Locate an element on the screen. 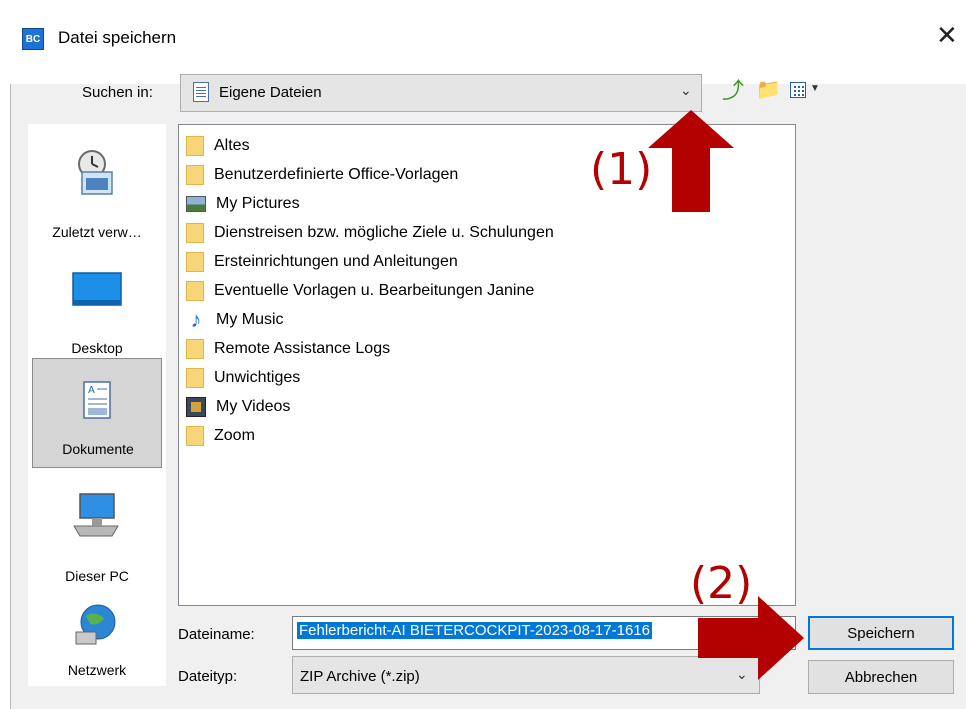  file-name: My Pictures is located at coordinates (258, 203).